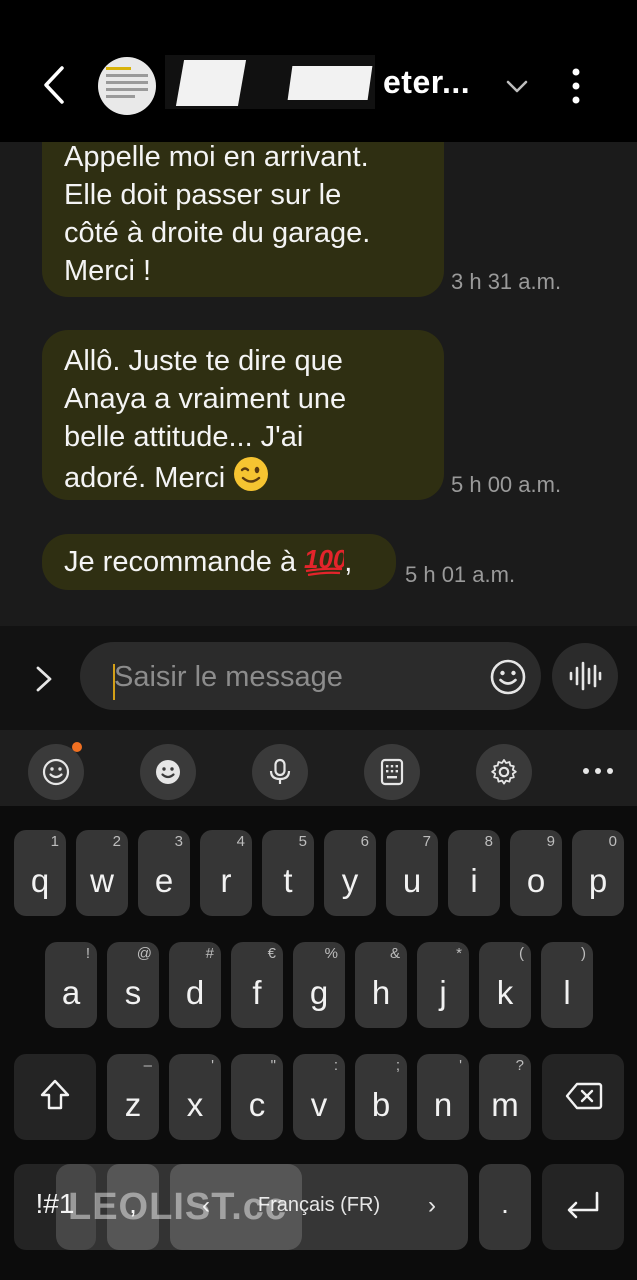 Image resolution: width=637 pixels, height=1280 pixels. I want to click on waveform-icon, so click(585, 676).